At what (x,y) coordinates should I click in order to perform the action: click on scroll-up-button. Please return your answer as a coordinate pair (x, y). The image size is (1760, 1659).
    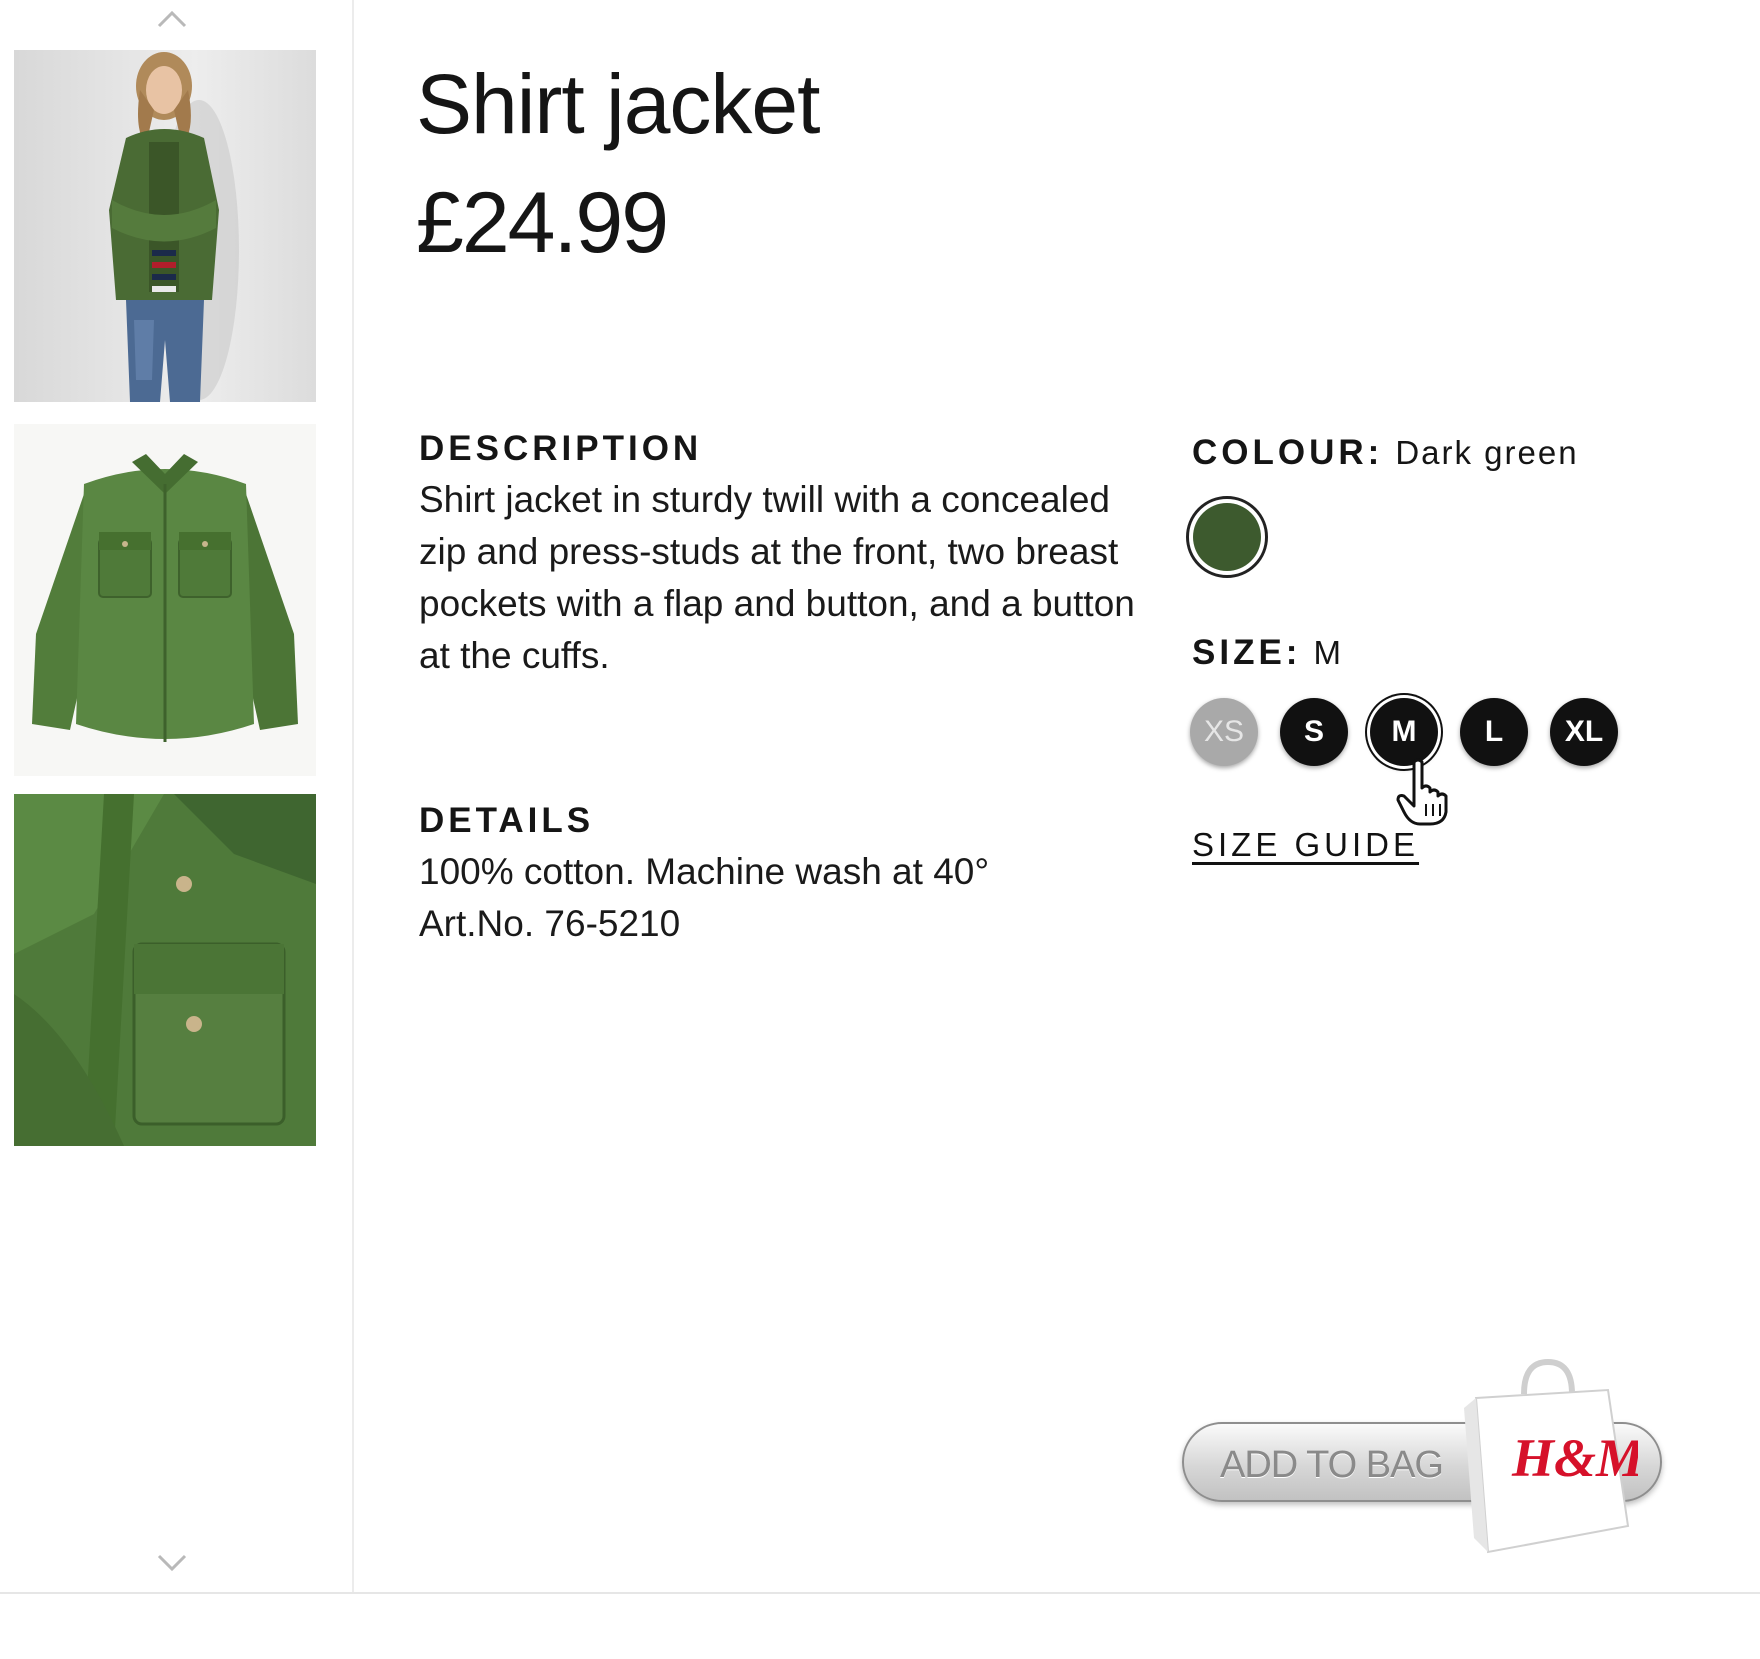
    Looking at the image, I should click on (172, 18).